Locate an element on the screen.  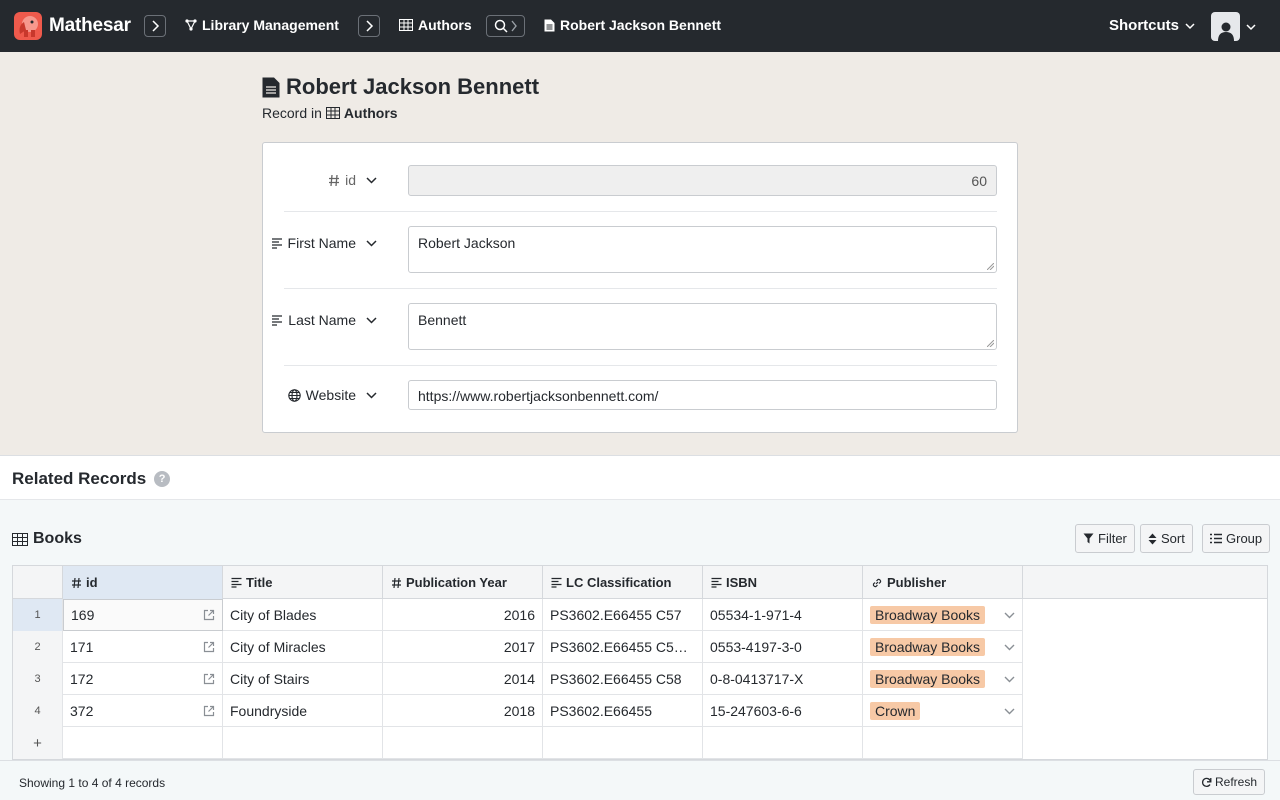
sort-button-label: Sort is located at coordinates (1173, 538).